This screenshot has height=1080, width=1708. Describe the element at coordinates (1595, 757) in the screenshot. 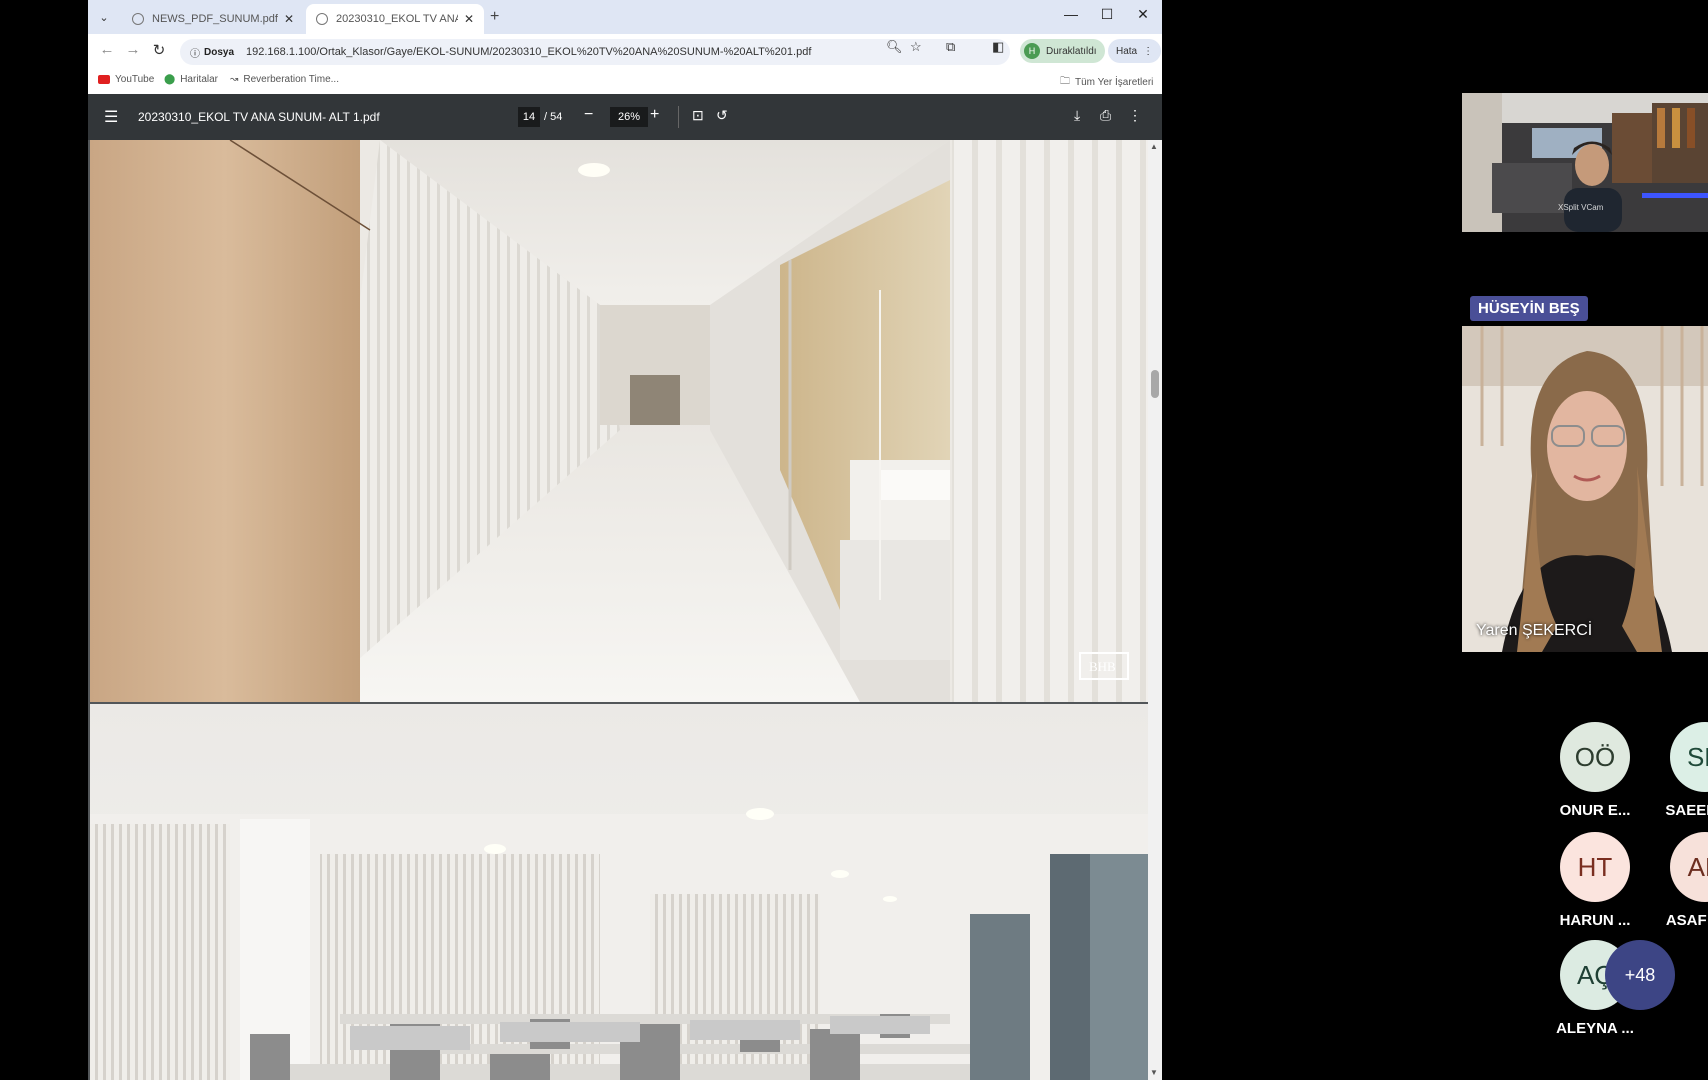

I see `avatar: OÖ` at that location.